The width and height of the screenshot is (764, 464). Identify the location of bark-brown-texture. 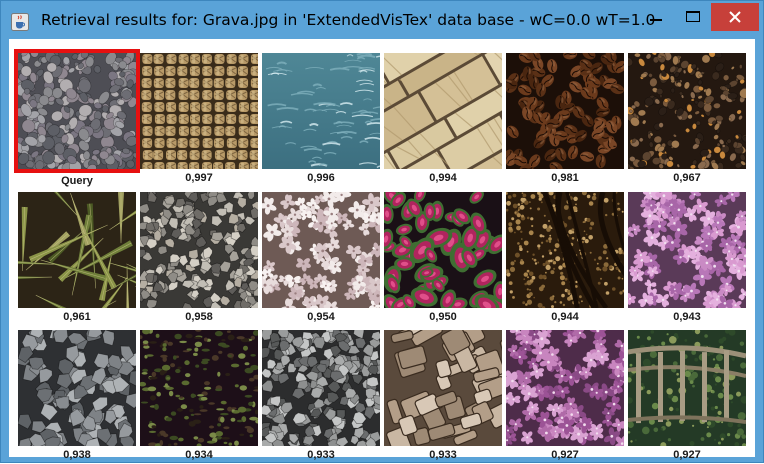
(565, 250).